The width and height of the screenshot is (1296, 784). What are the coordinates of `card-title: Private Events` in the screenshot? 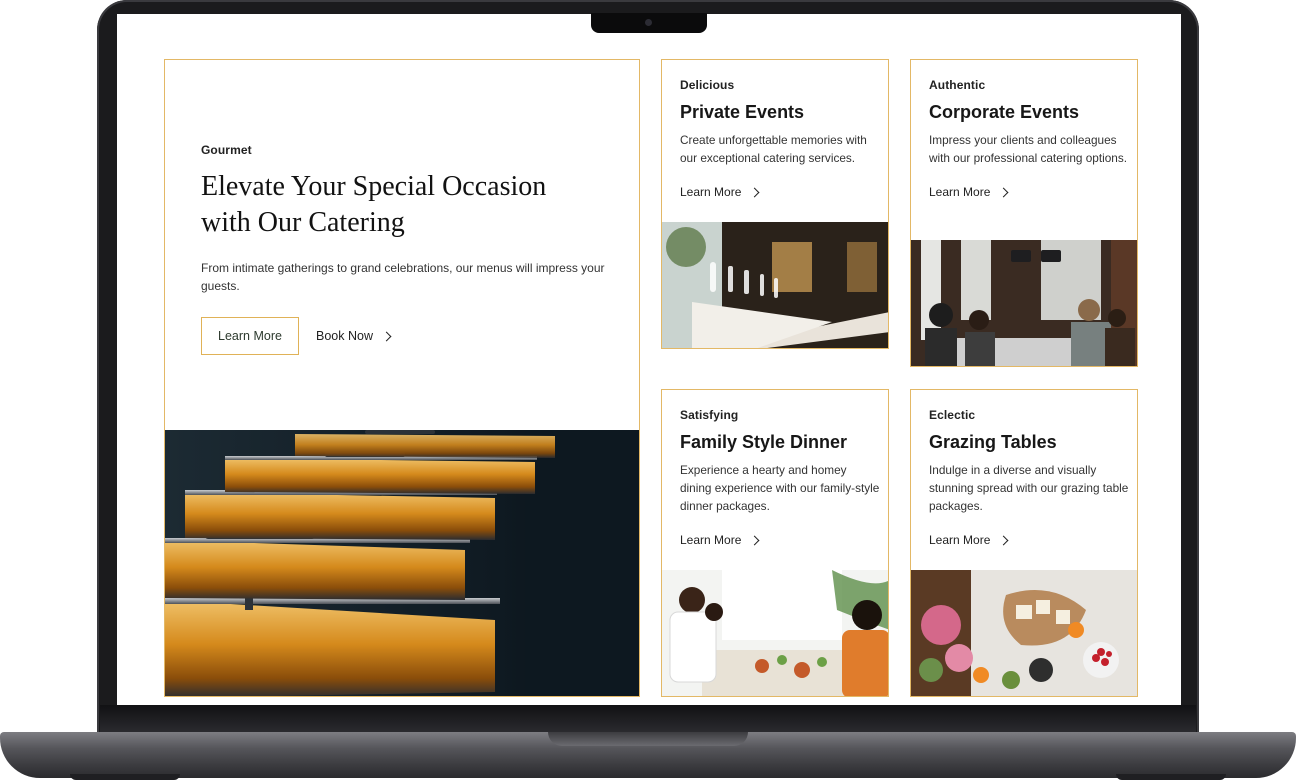 It's located at (742, 112).